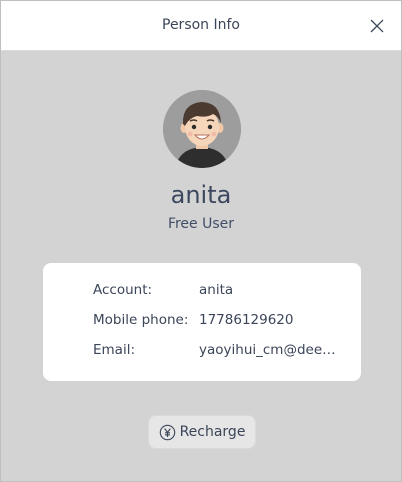 This screenshot has height=482, width=402. I want to click on titlebar: Person Info, so click(201, 26).